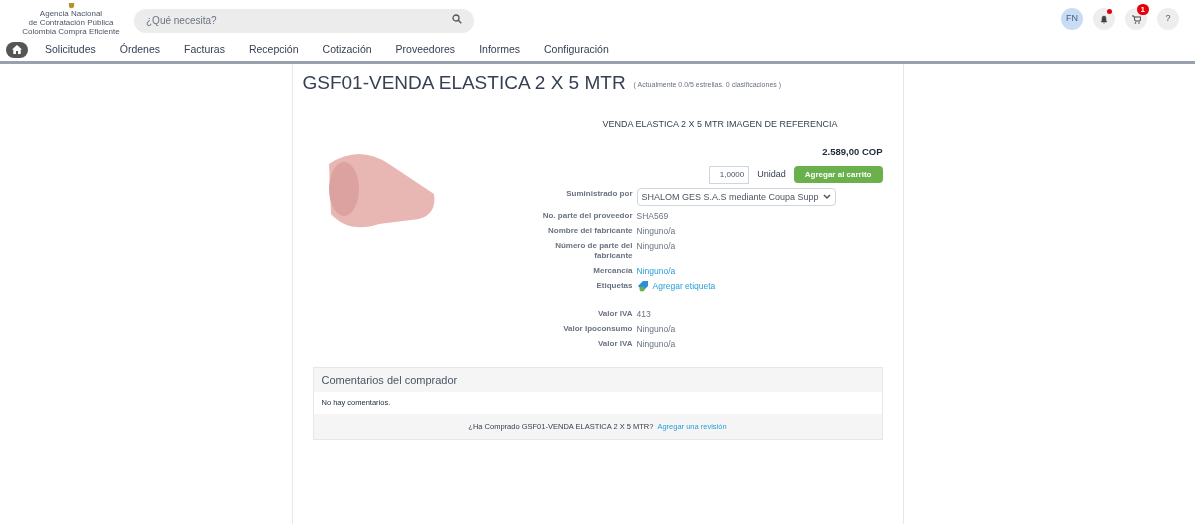 The image size is (1195, 524). Describe the element at coordinates (273, 49) in the screenshot. I see `nav-tab: Recepción` at that location.